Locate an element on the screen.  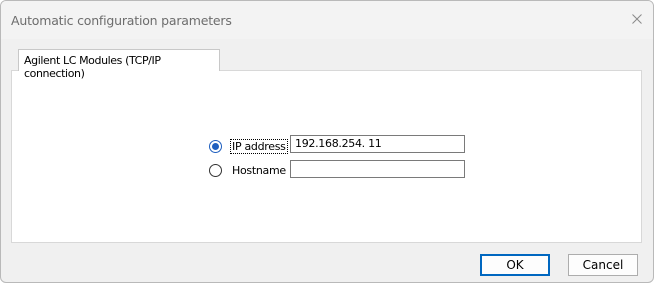
close-button is located at coordinates (637, 19).